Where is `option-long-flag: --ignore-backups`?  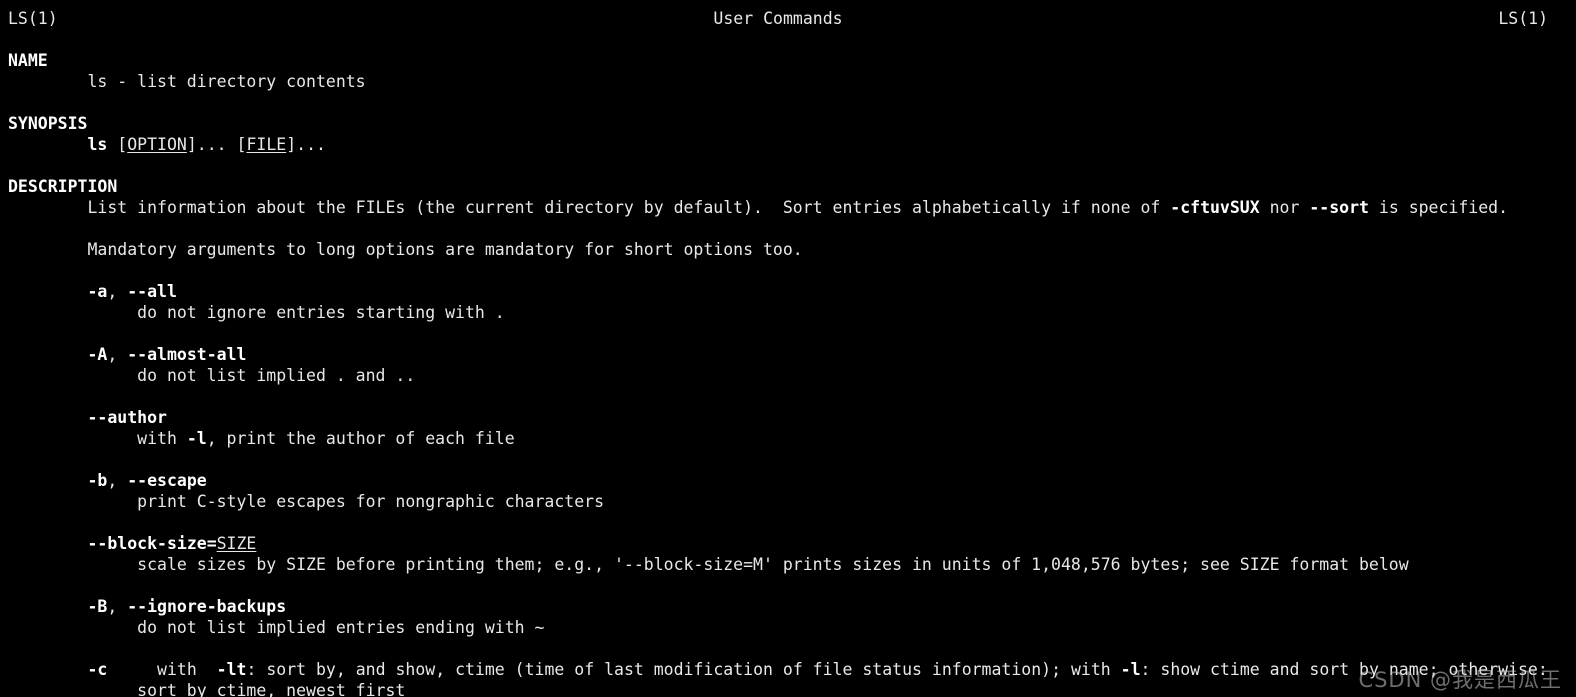
option-long-flag: --ignore-backups is located at coordinates (207, 606).